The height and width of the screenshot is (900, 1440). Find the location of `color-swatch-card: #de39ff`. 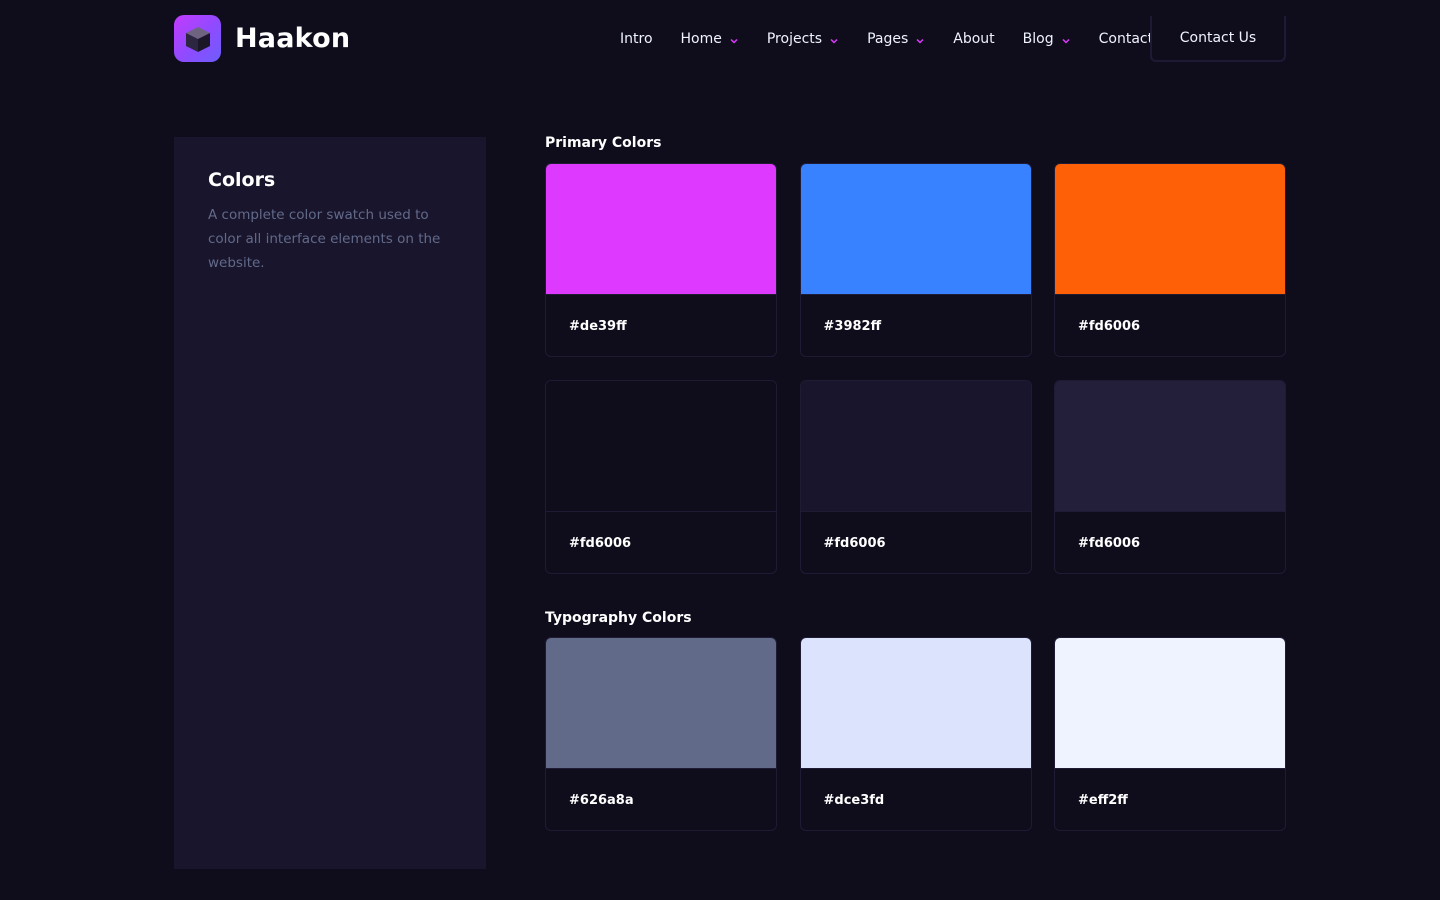

color-swatch-card: #de39ff is located at coordinates (661, 260).